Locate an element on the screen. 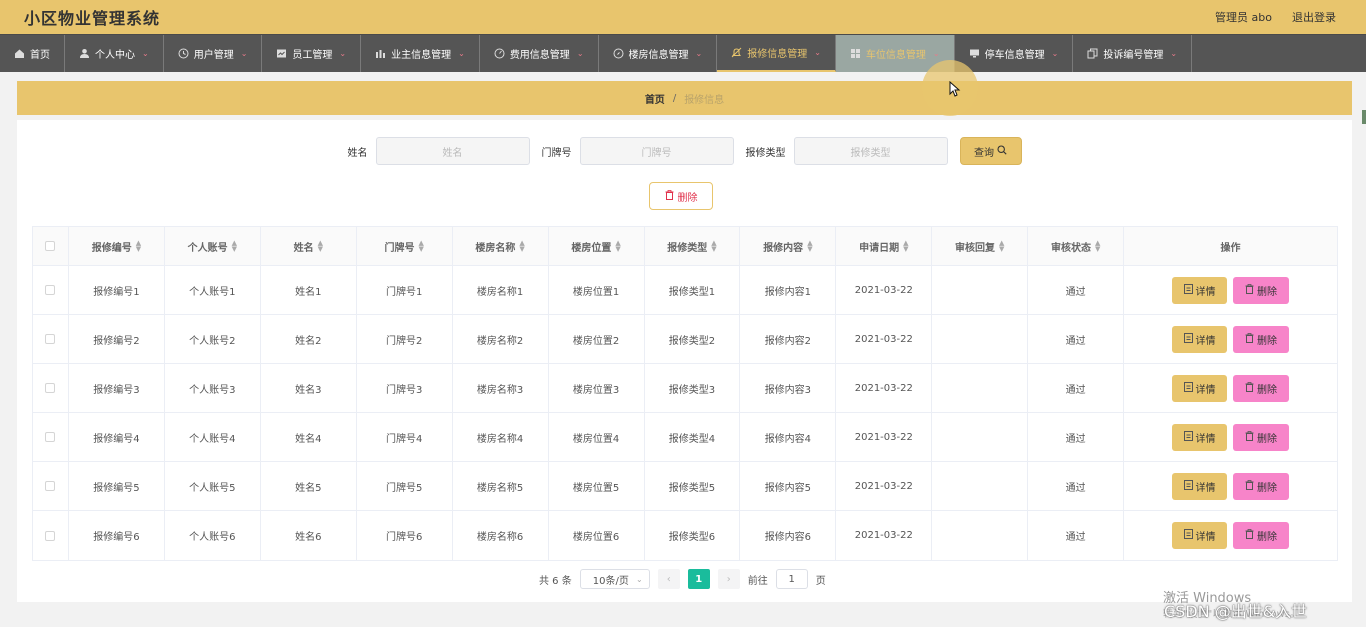  nav-item-1: 个人中心 ⌄ is located at coordinates (114, 53).